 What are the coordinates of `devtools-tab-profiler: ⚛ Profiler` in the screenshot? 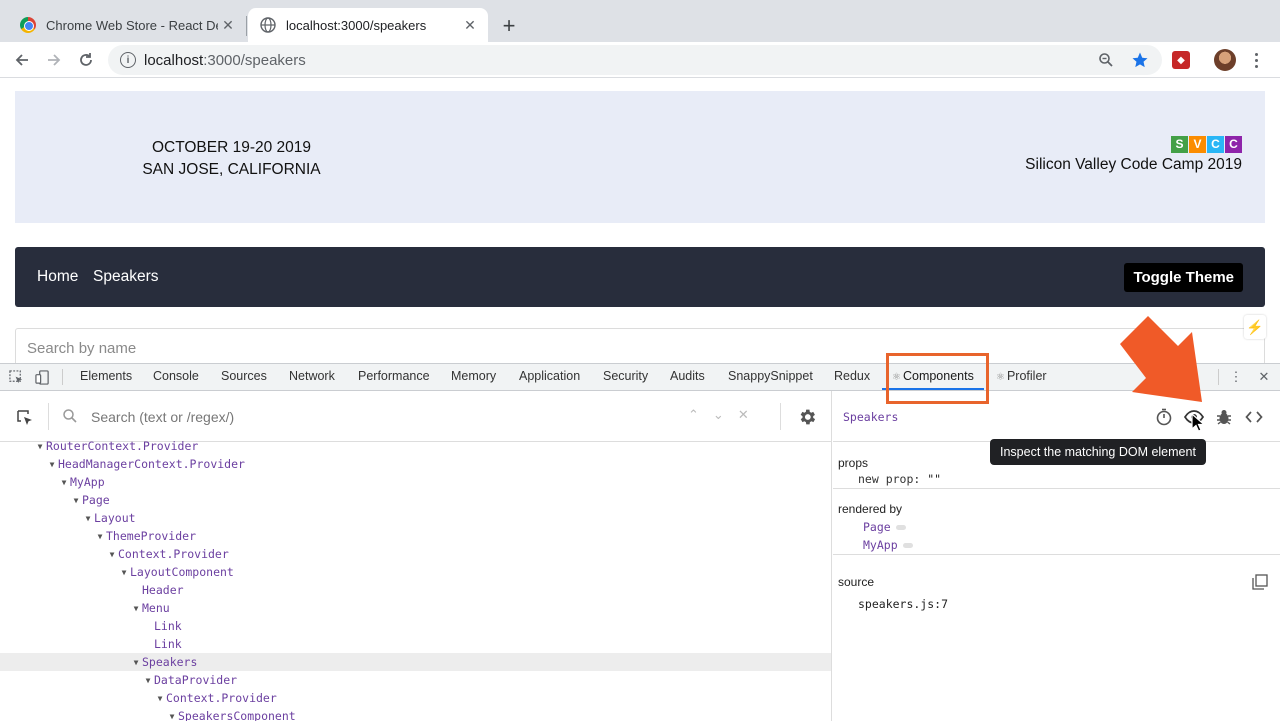 It's located at (1021, 376).